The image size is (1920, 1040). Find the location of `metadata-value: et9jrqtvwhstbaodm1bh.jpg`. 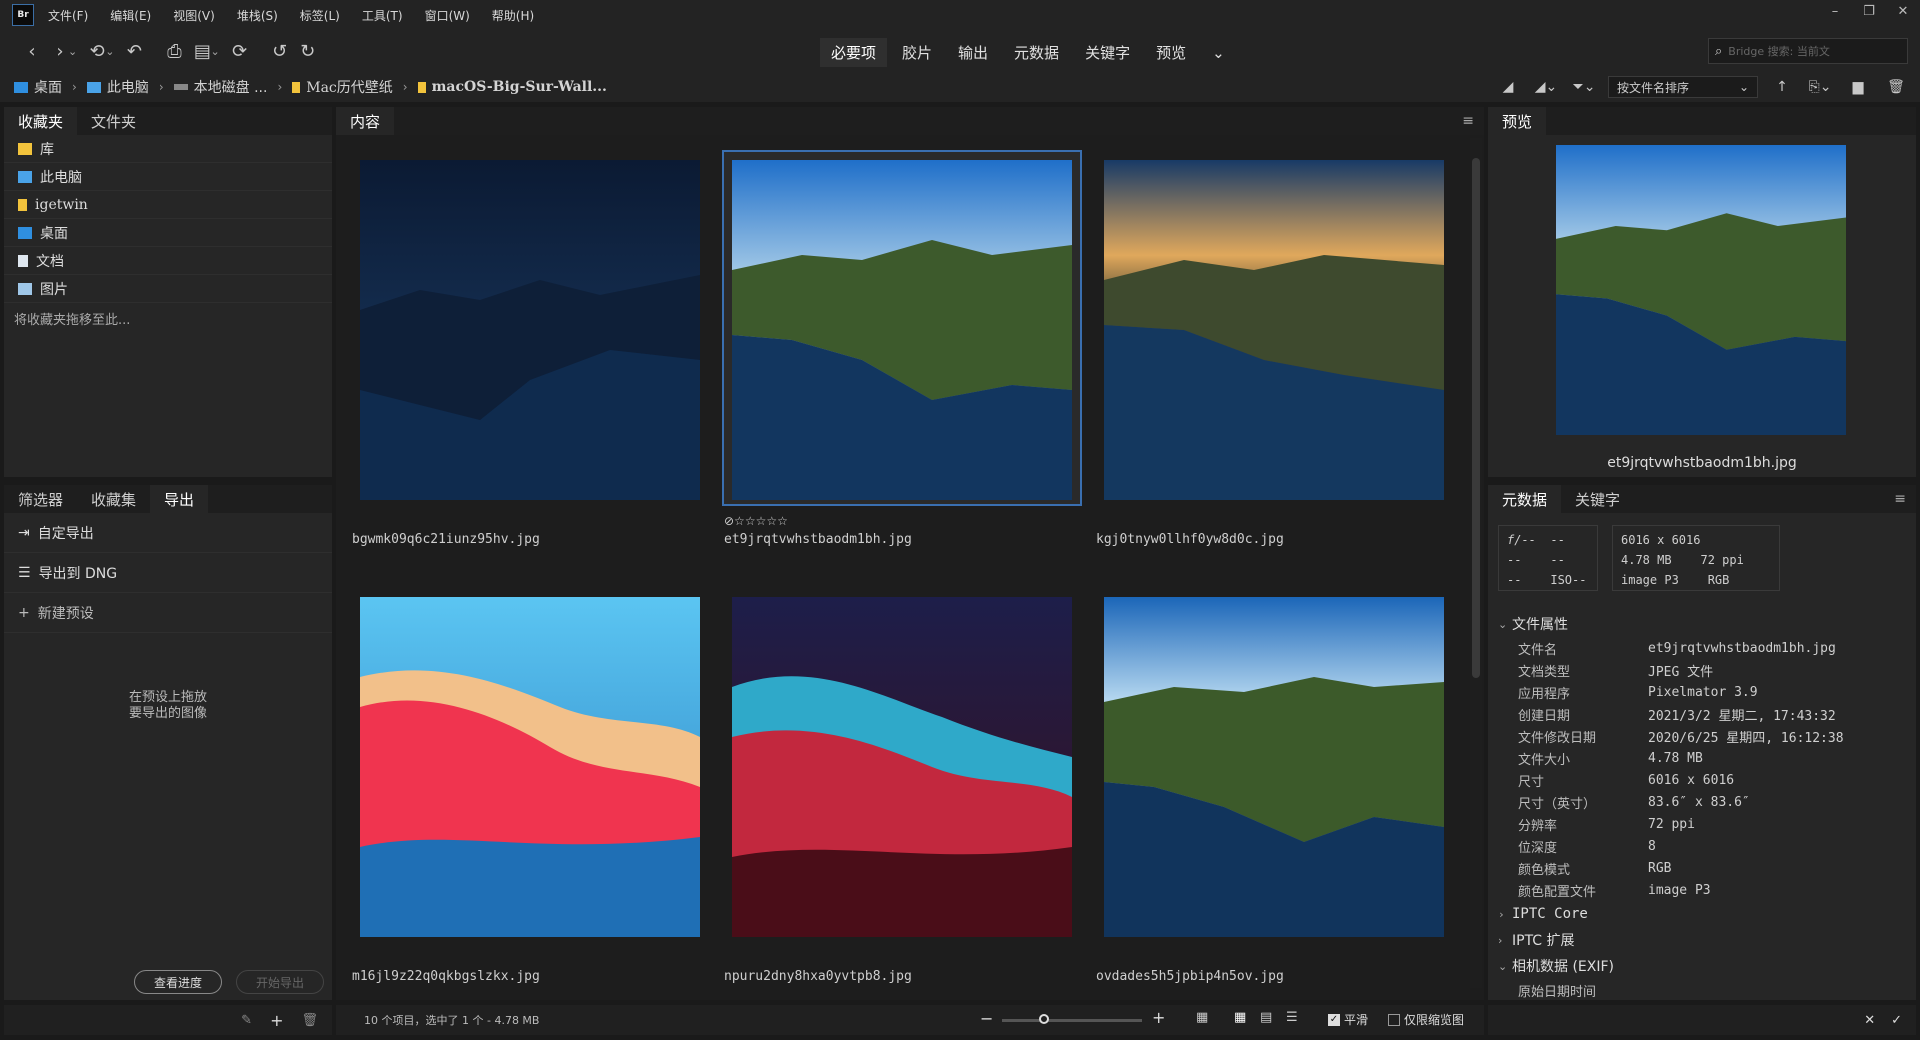

metadata-value: et9jrqtvwhstbaodm1bh.jpg is located at coordinates (1742, 648).